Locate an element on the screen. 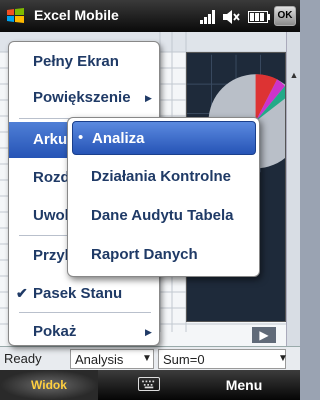 The image size is (320, 400). submenu-item-label: Raport Danych is located at coordinates (144, 254).